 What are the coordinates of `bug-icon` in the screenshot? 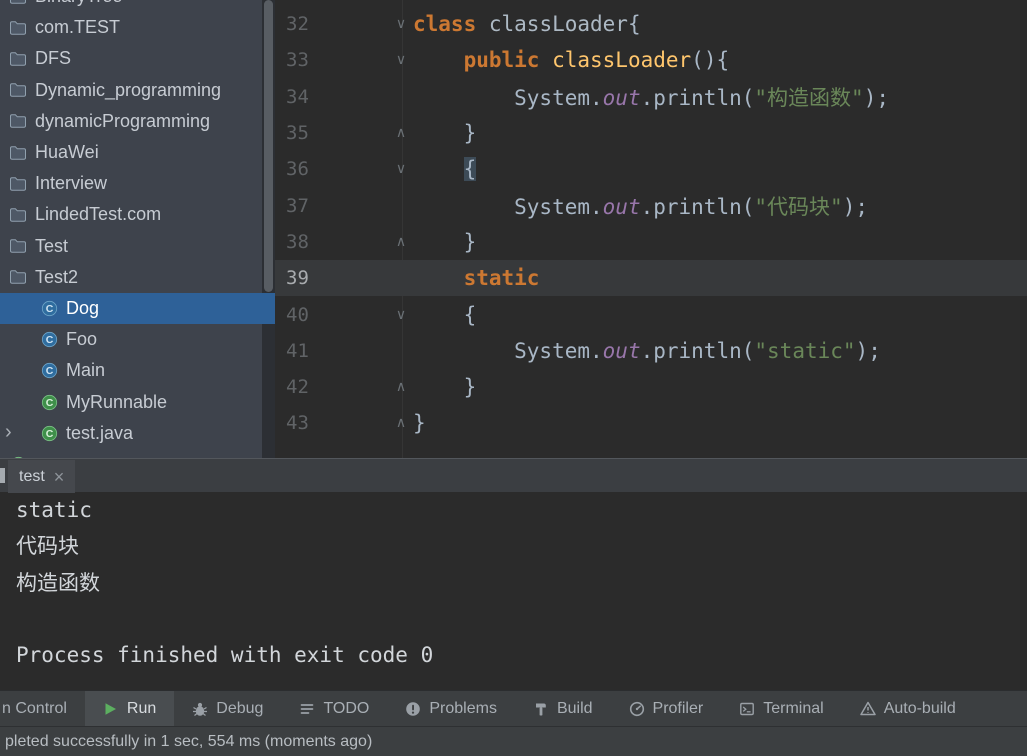 It's located at (200, 709).